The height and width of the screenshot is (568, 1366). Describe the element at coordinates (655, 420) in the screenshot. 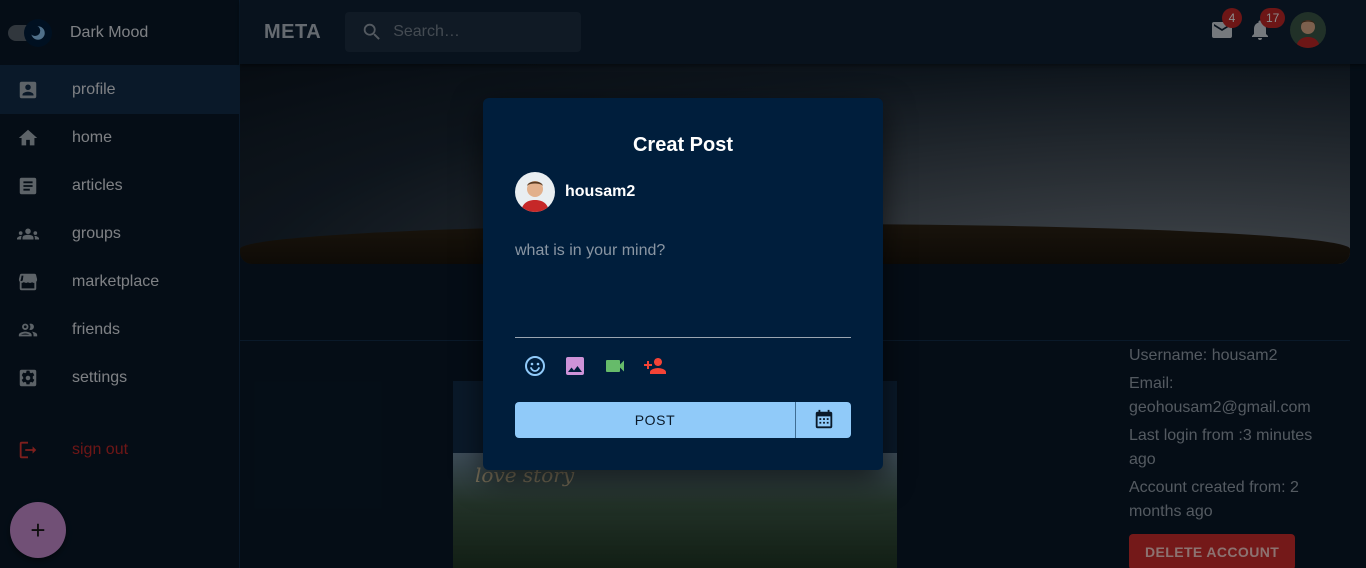

I see `post-button: POST` at that location.